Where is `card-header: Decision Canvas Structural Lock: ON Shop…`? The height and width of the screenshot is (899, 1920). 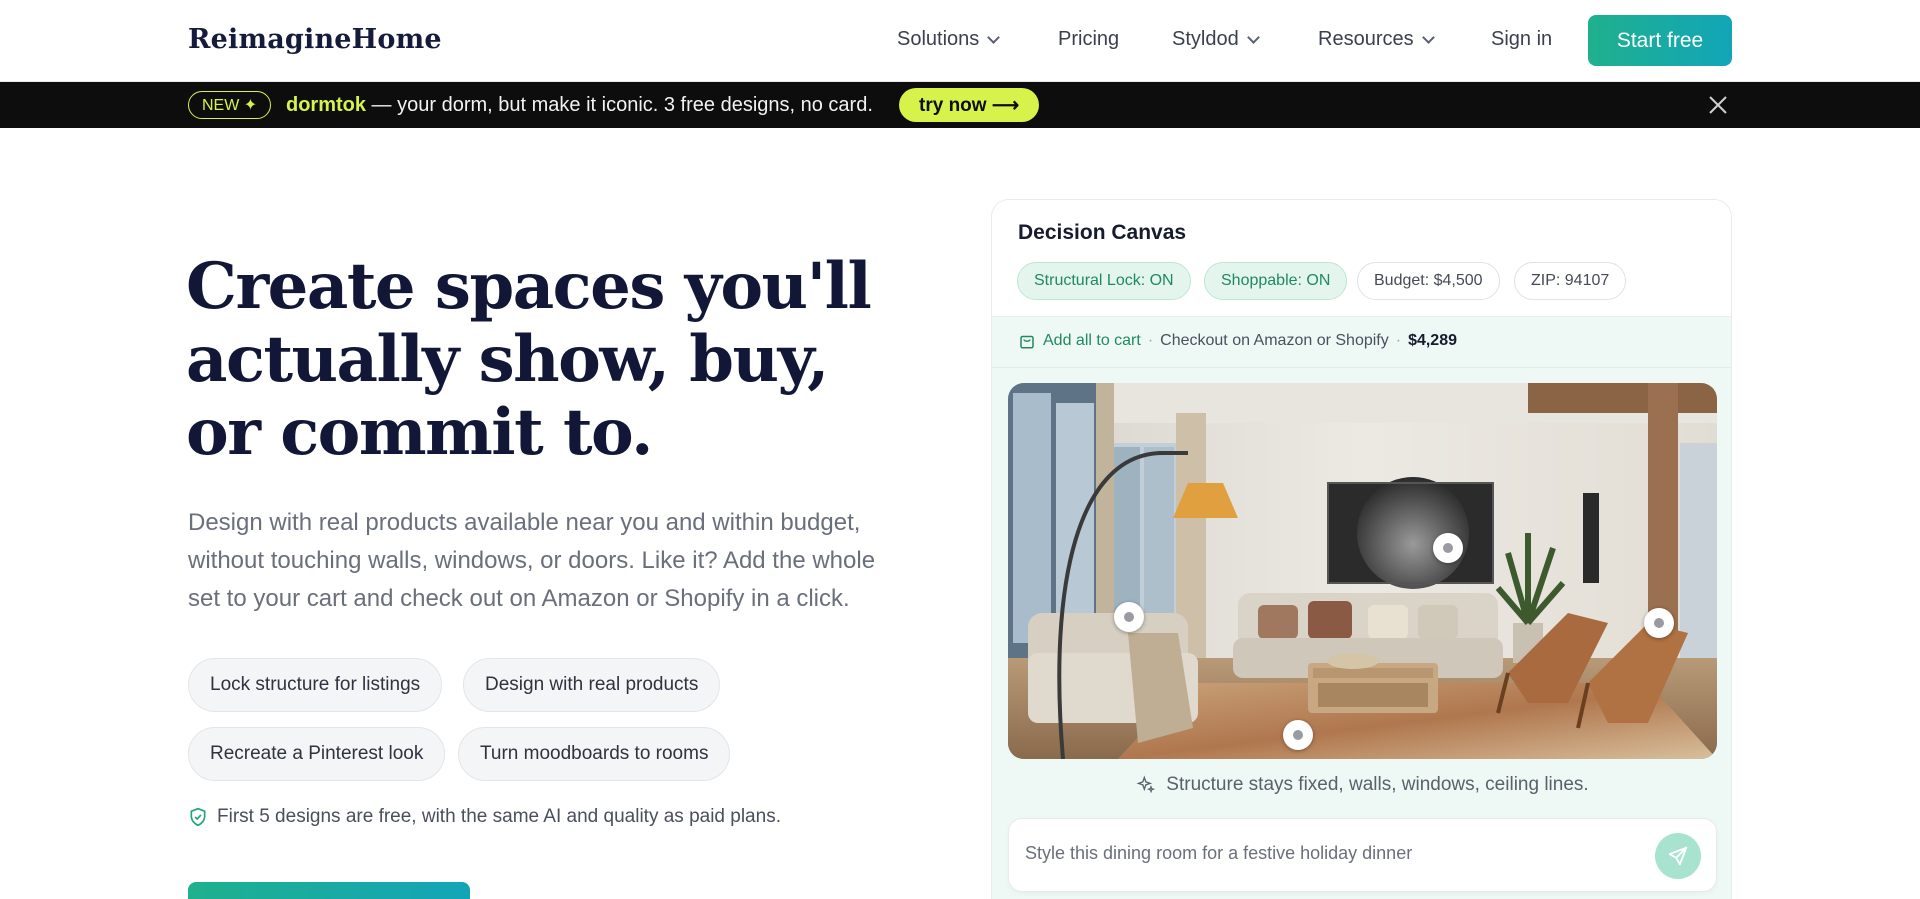
card-header: Decision Canvas Structural Lock: ON Shop… is located at coordinates (1361, 258).